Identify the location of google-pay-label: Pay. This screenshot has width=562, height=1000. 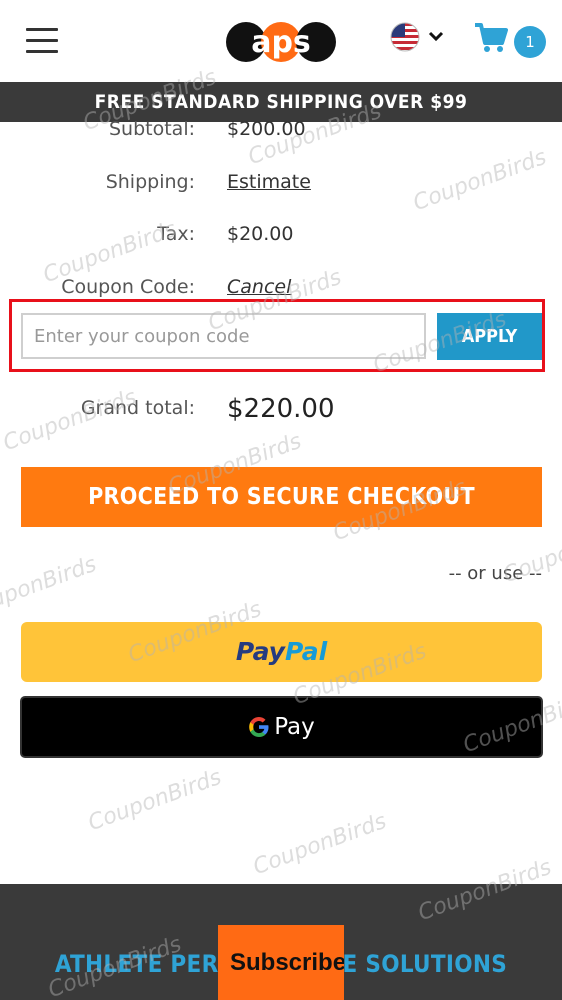
(294, 727).